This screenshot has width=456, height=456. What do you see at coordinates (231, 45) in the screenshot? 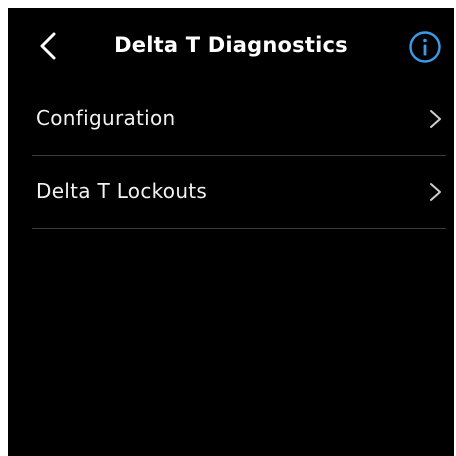
I see `page-title: Delta T Diagnostics` at bounding box center [231, 45].